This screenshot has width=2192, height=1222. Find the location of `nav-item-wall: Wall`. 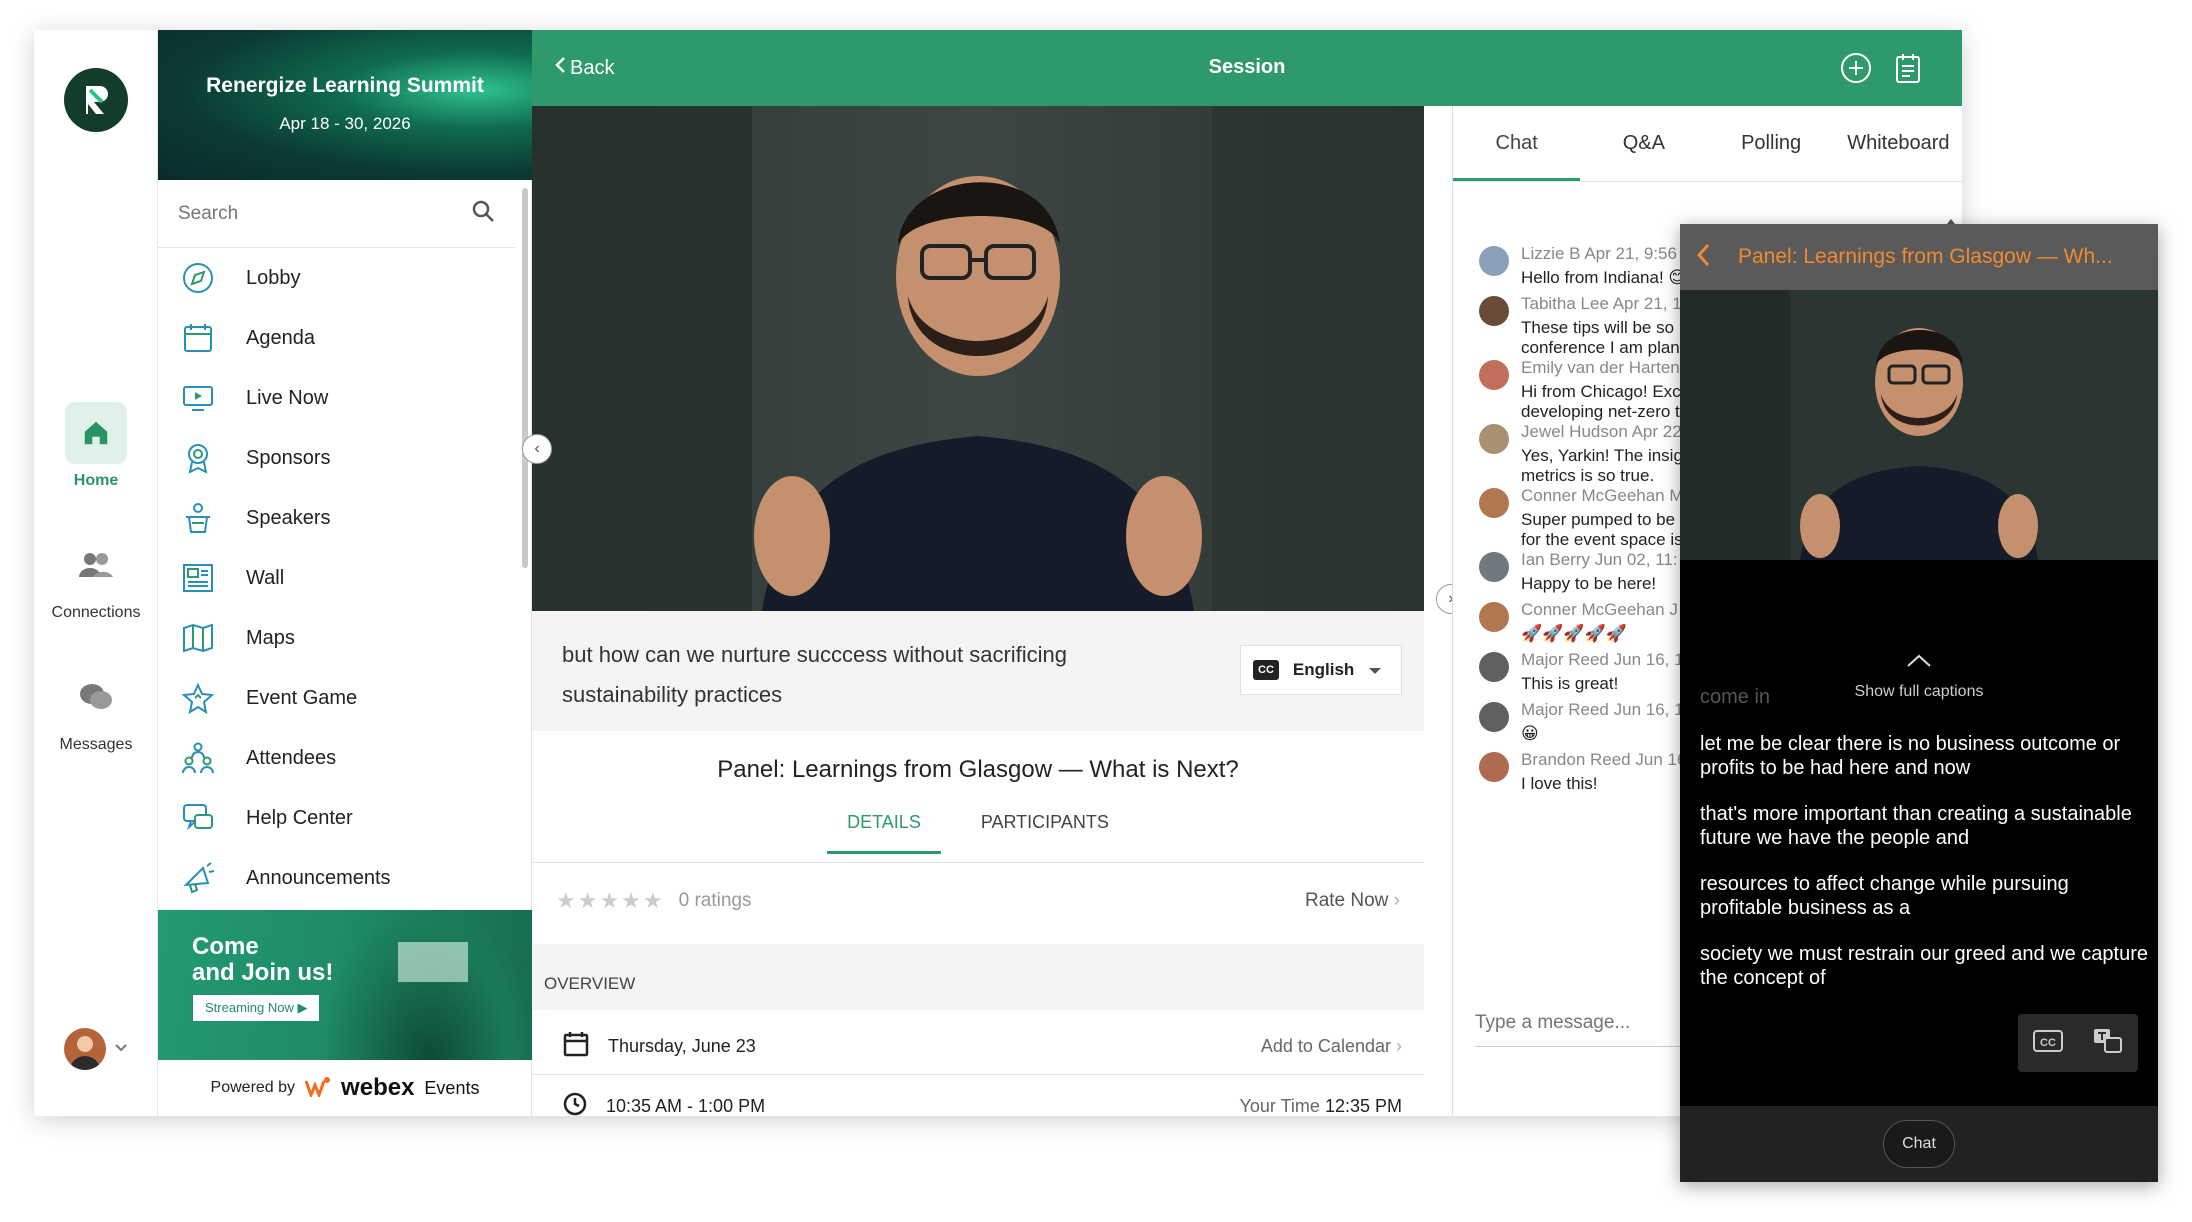

nav-item-wall: Wall is located at coordinates (344, 578).